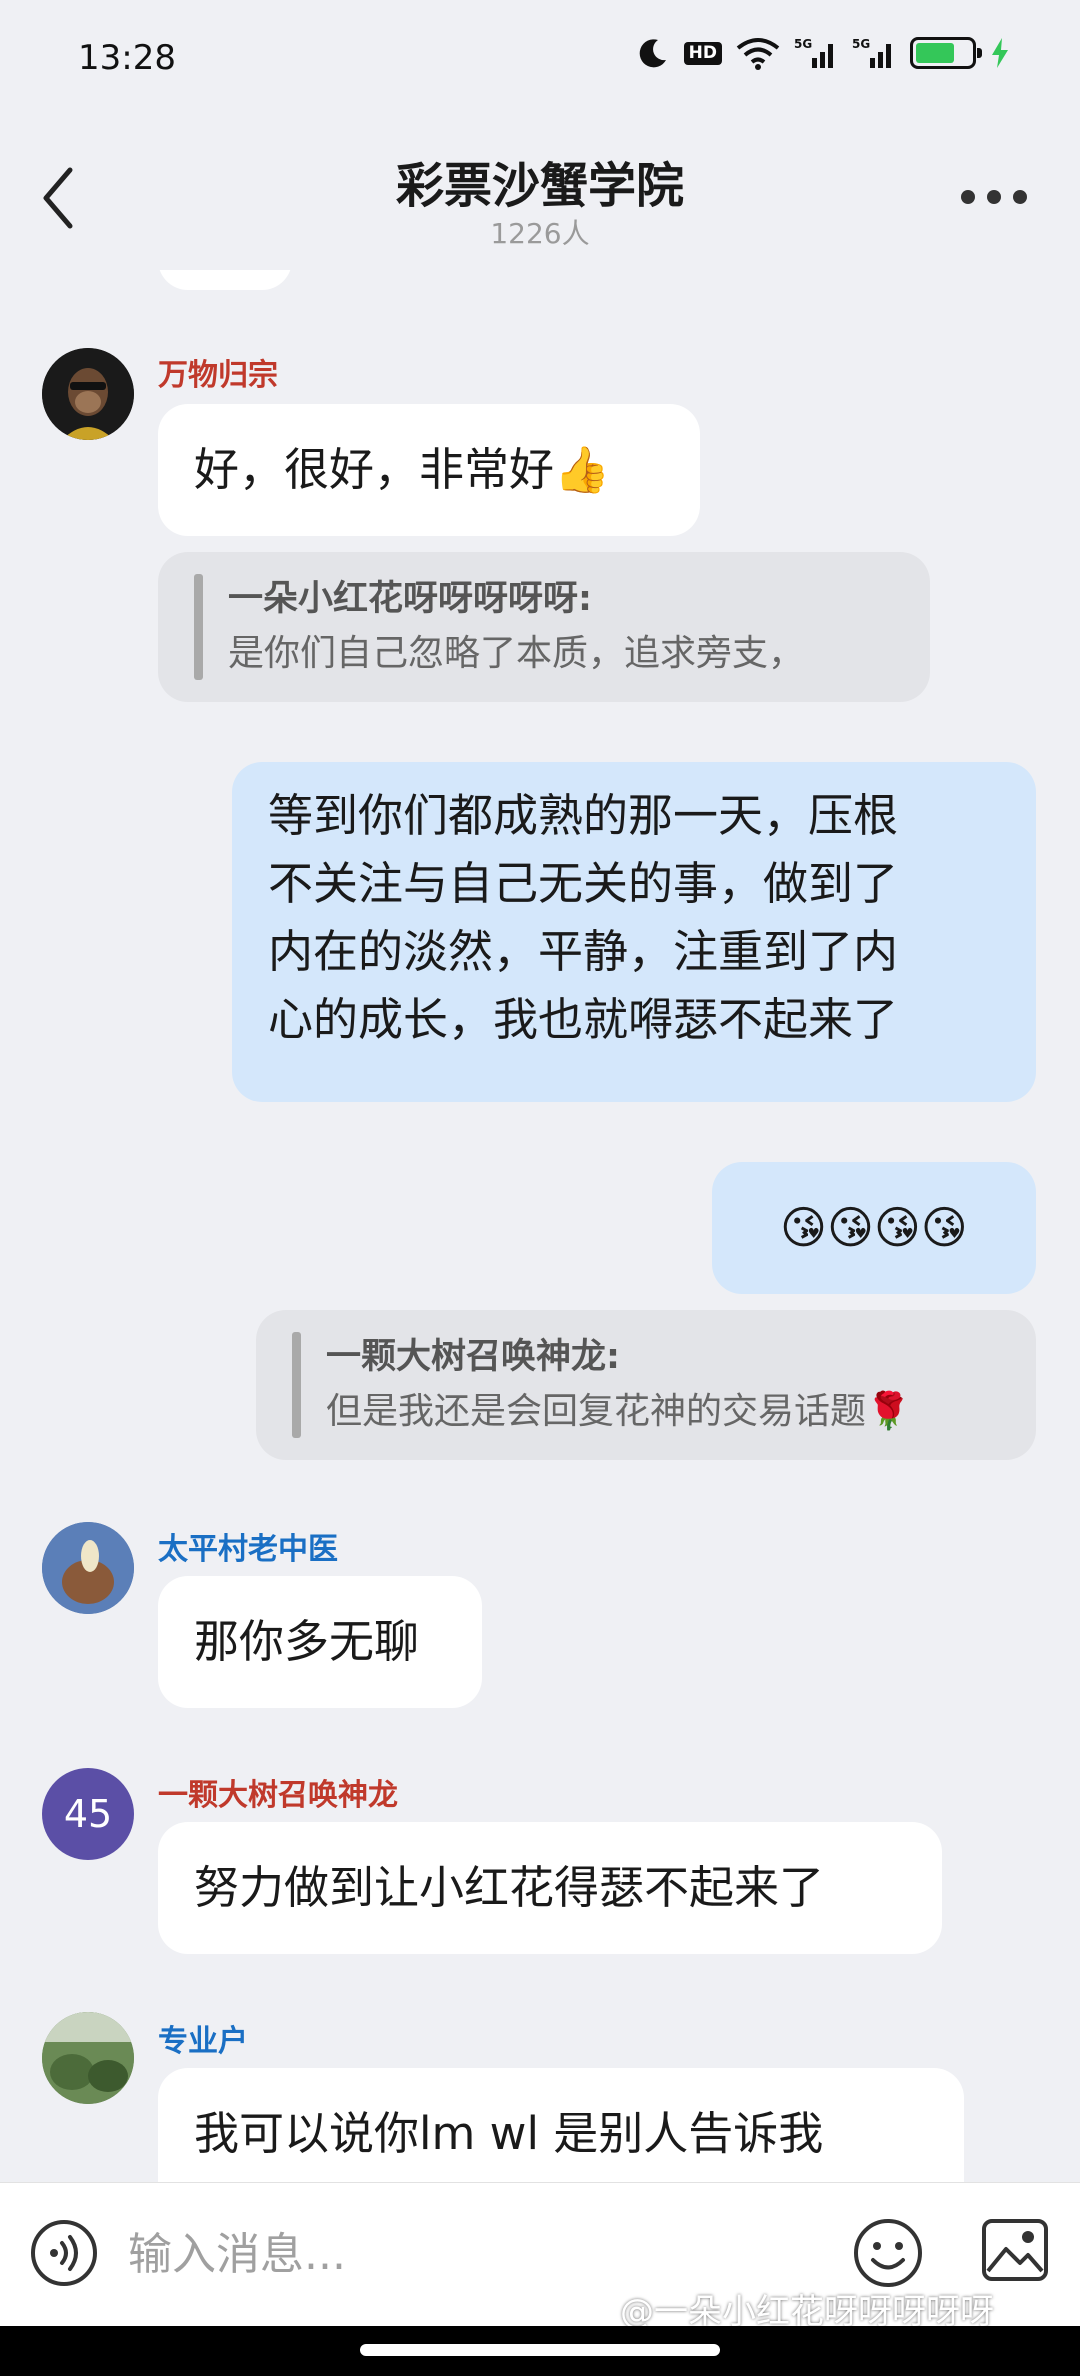 Image resolution: width=1080 pixels, height=2376 pixels. What do you see at coordinates (702, 53) in the screenshot?
I see `hd-icon: HD` at bounding box center [702, 53].